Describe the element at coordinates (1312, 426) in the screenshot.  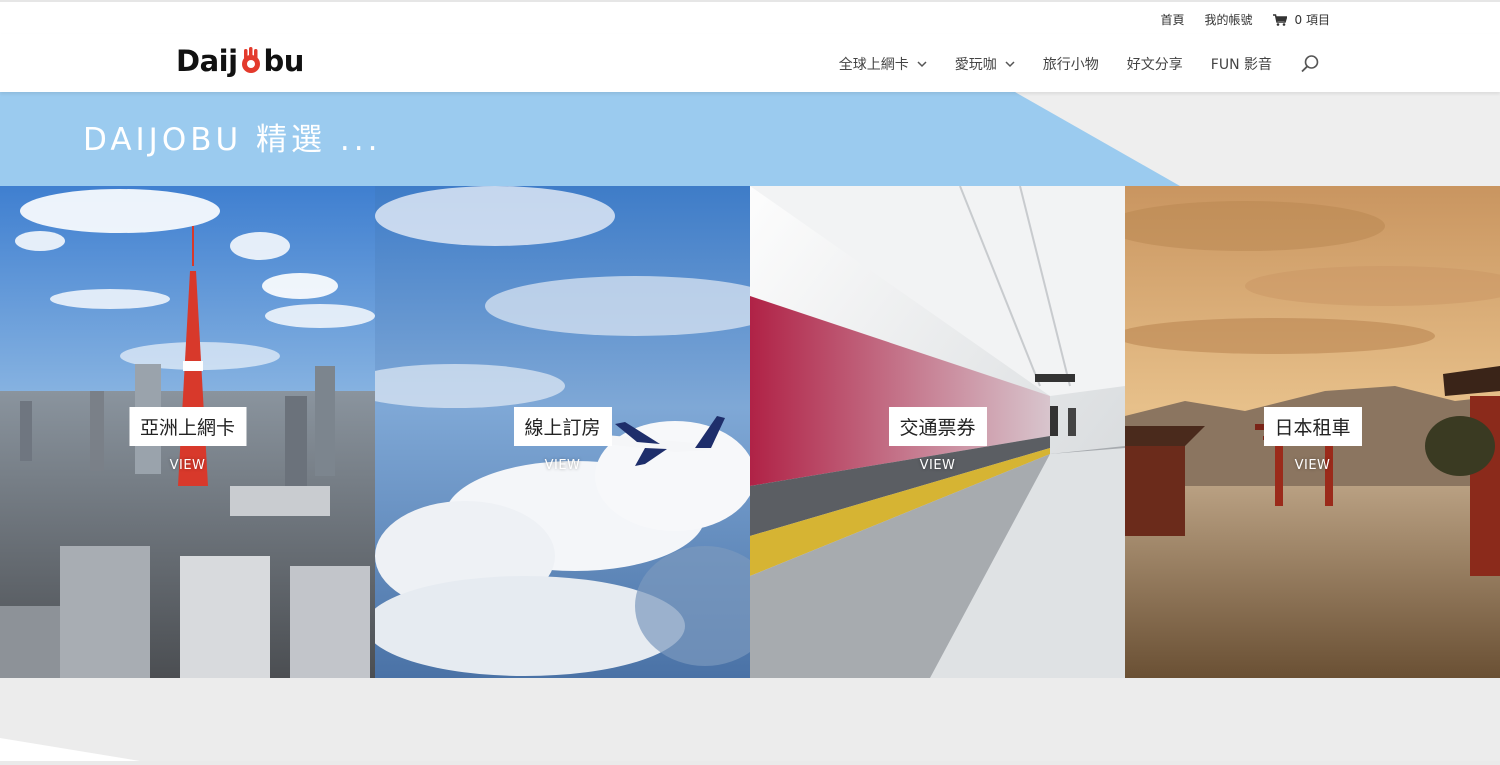
I see `tile-label: 日本租車` at that location.